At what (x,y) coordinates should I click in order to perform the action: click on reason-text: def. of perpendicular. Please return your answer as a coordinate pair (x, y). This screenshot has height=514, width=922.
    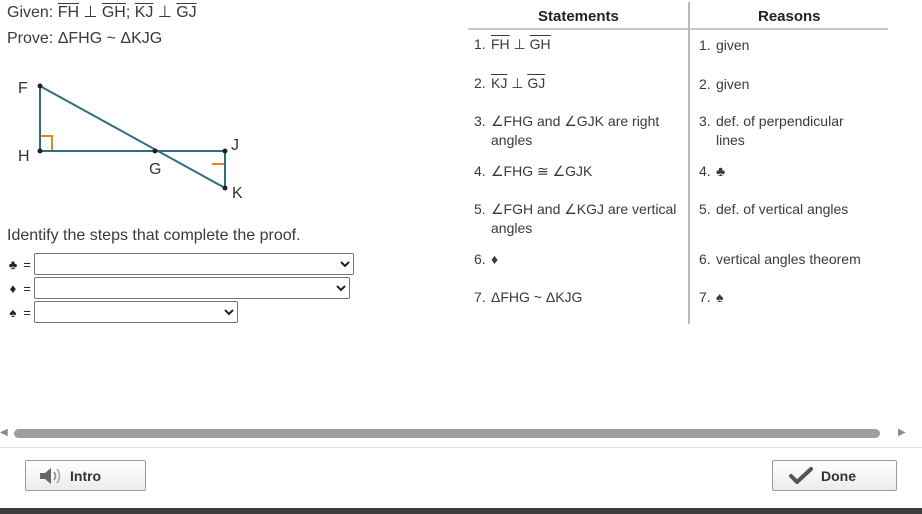
    Looking at the image, I should click on (780, 121).